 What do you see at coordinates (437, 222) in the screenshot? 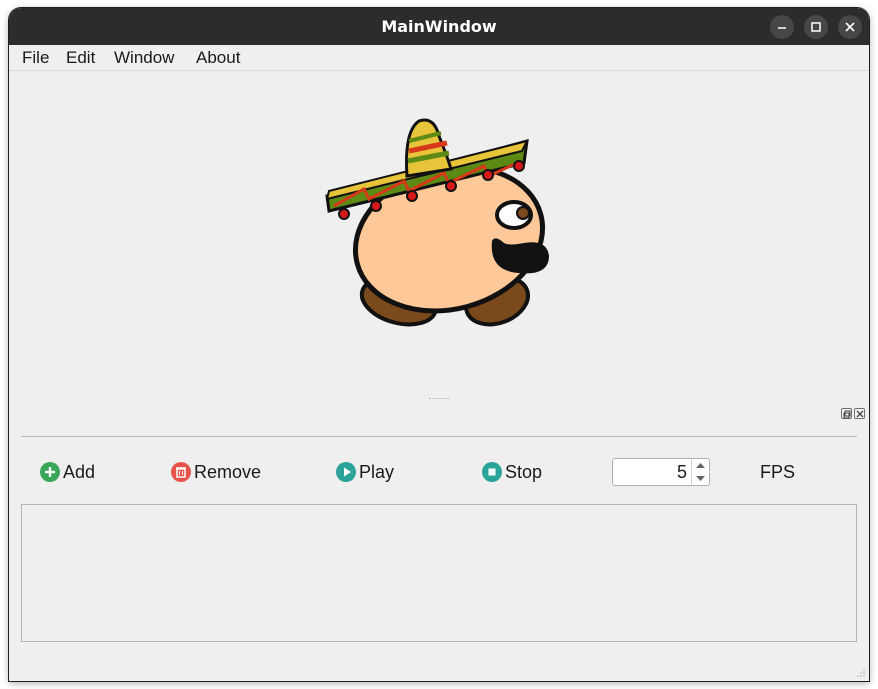
I see `sprite-image` at bounding box center [437, 222].